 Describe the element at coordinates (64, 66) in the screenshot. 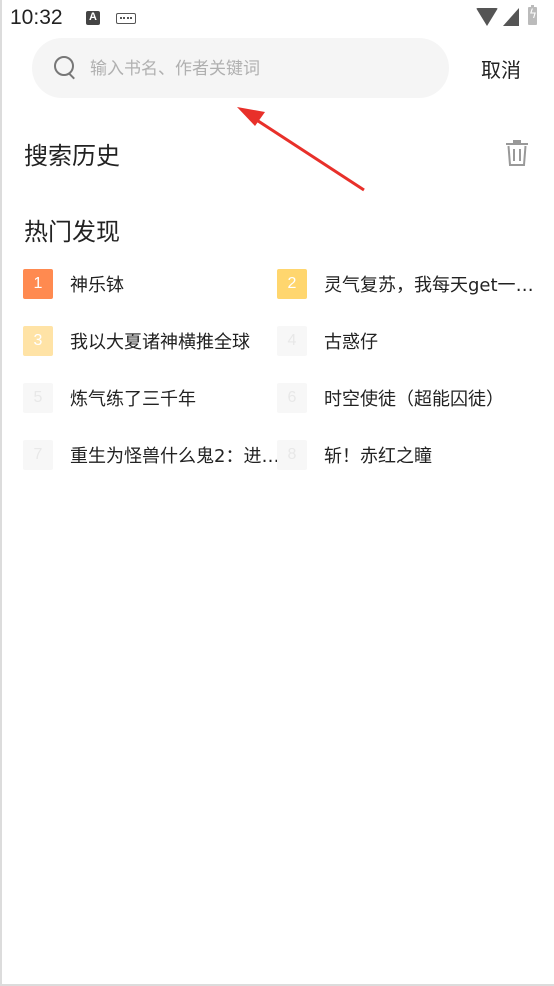

I see `search-icon` at that location.